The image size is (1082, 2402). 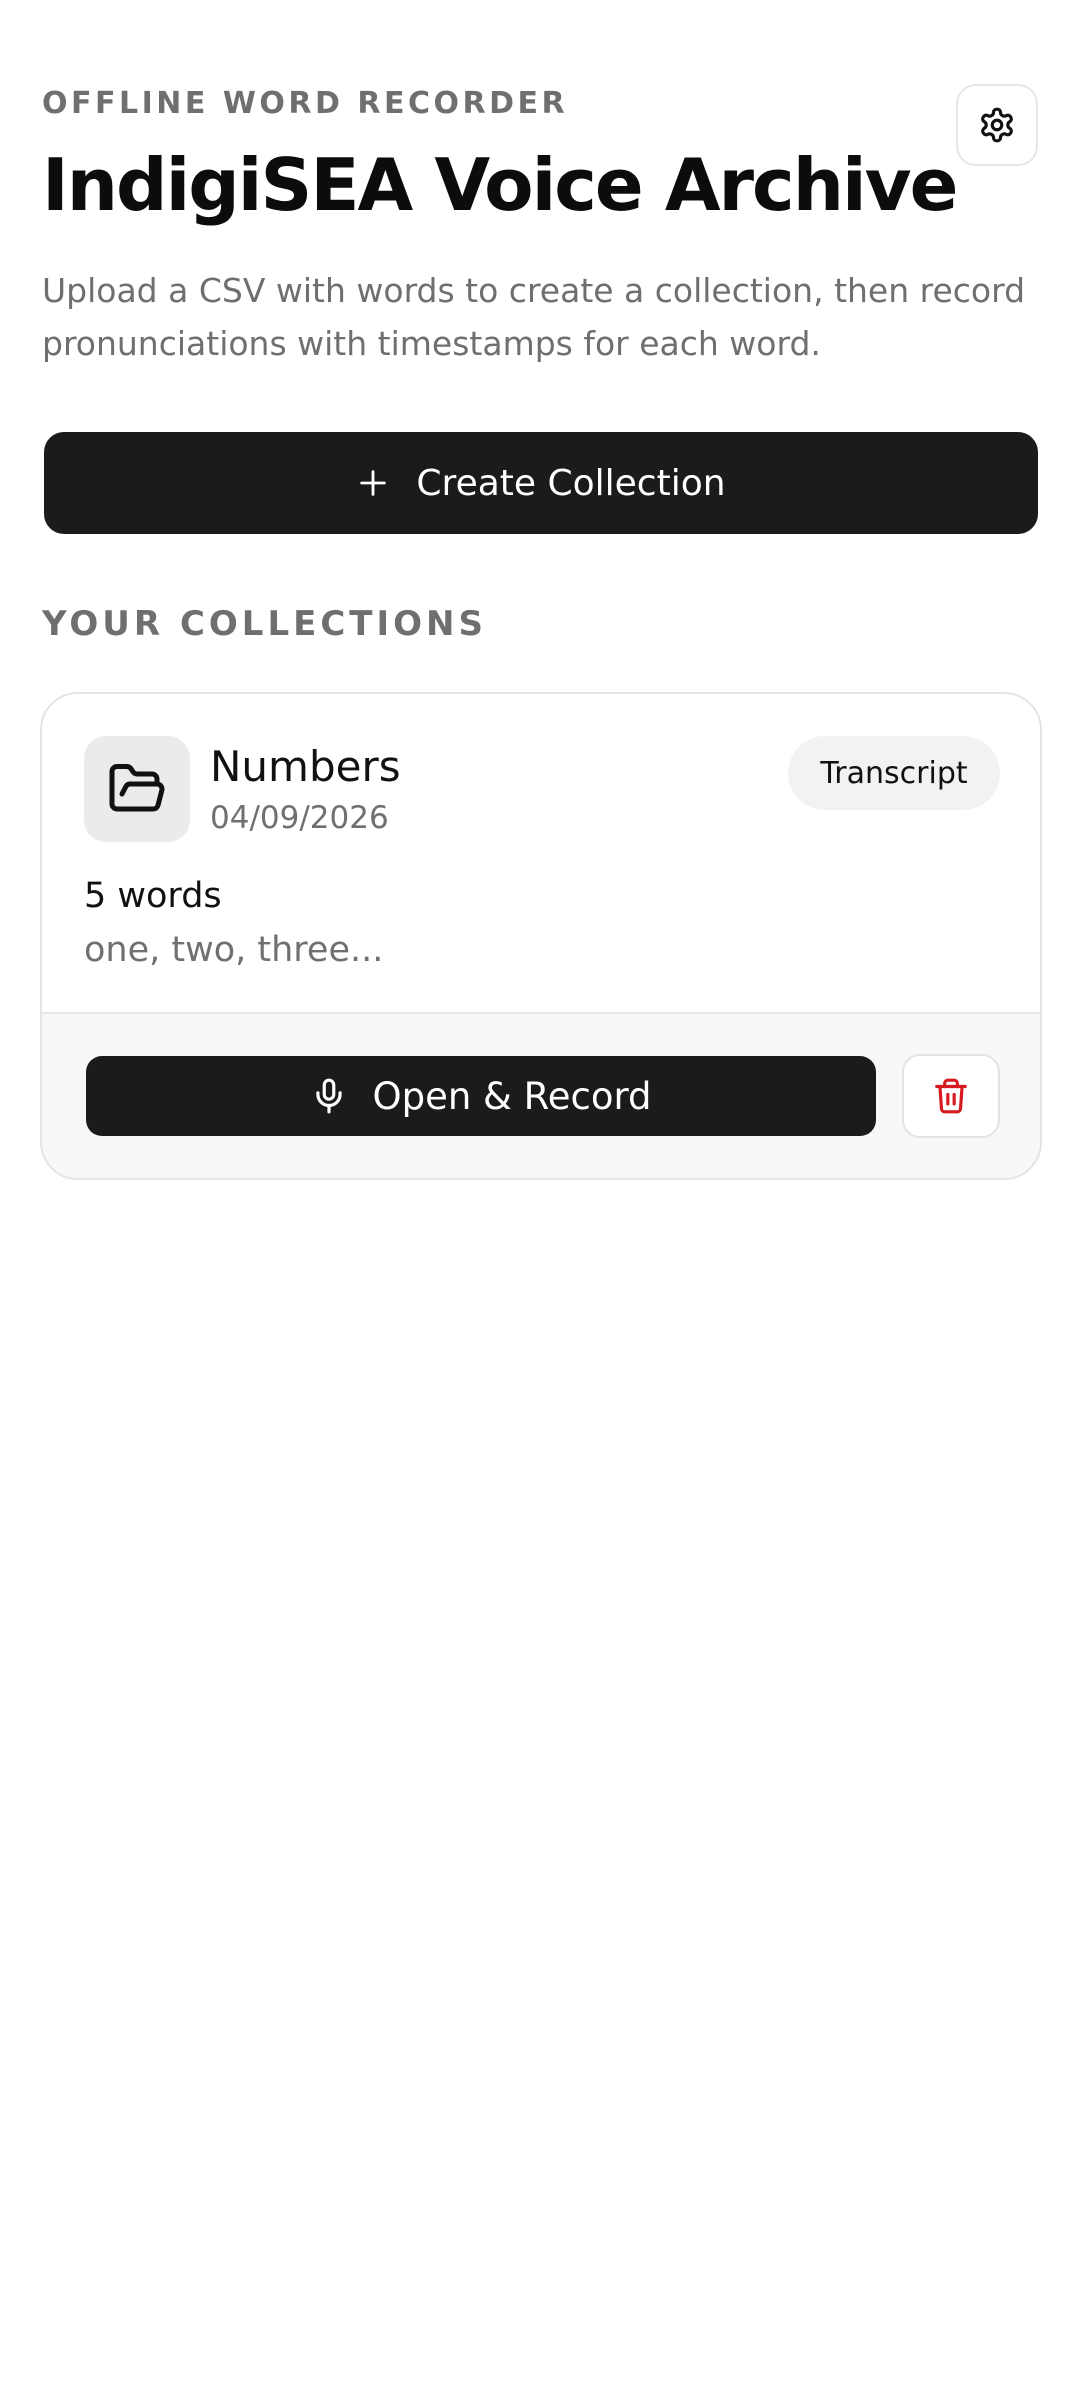 I want to click on plus-icon, so click(x=373, y=483).